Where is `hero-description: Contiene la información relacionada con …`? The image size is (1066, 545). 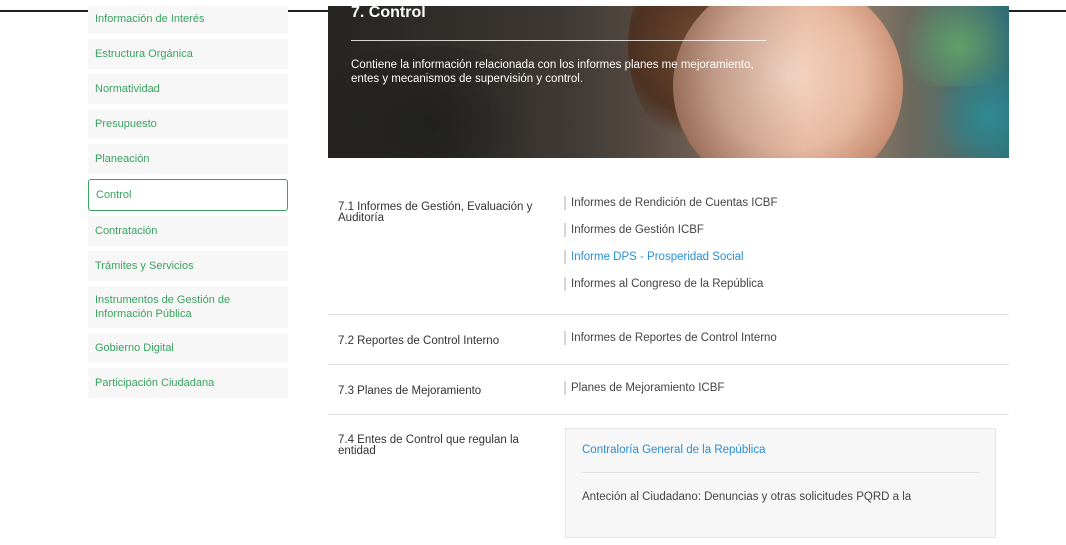 hero-description: Contiene la información relacionada con … is located at coordinates (552, 72).